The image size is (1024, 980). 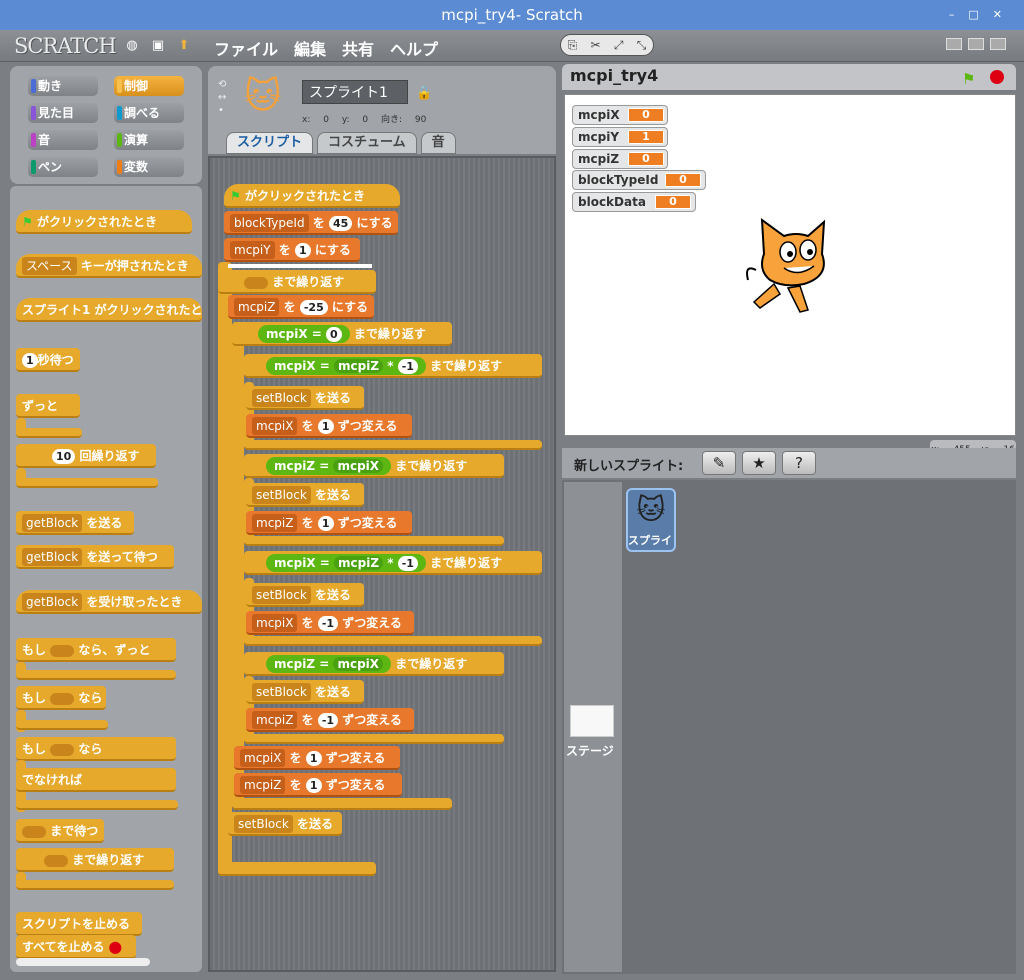 What do you see at coordinates (109, 602) in the screenshot?
I see `palette-receive-hat: getBlock を受け取ったとき` at bounding box center [109, 602].